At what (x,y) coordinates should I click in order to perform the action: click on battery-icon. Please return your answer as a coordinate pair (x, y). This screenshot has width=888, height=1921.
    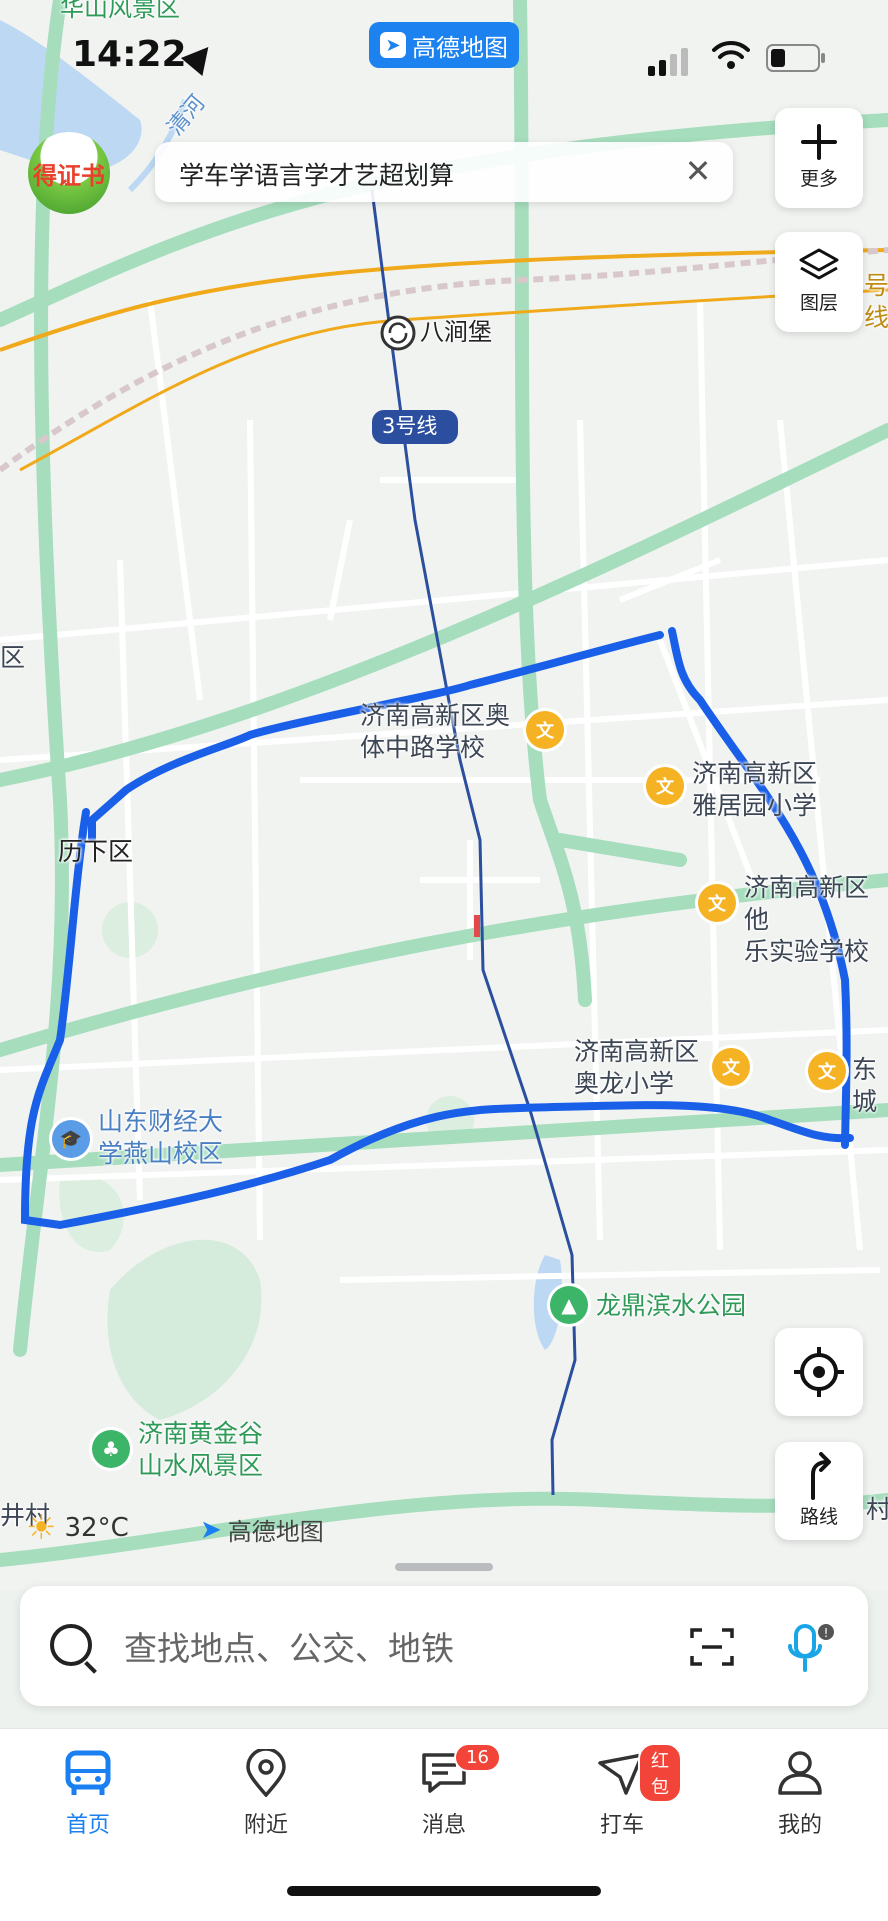
    Looking at the image, I should click on (795, 58).